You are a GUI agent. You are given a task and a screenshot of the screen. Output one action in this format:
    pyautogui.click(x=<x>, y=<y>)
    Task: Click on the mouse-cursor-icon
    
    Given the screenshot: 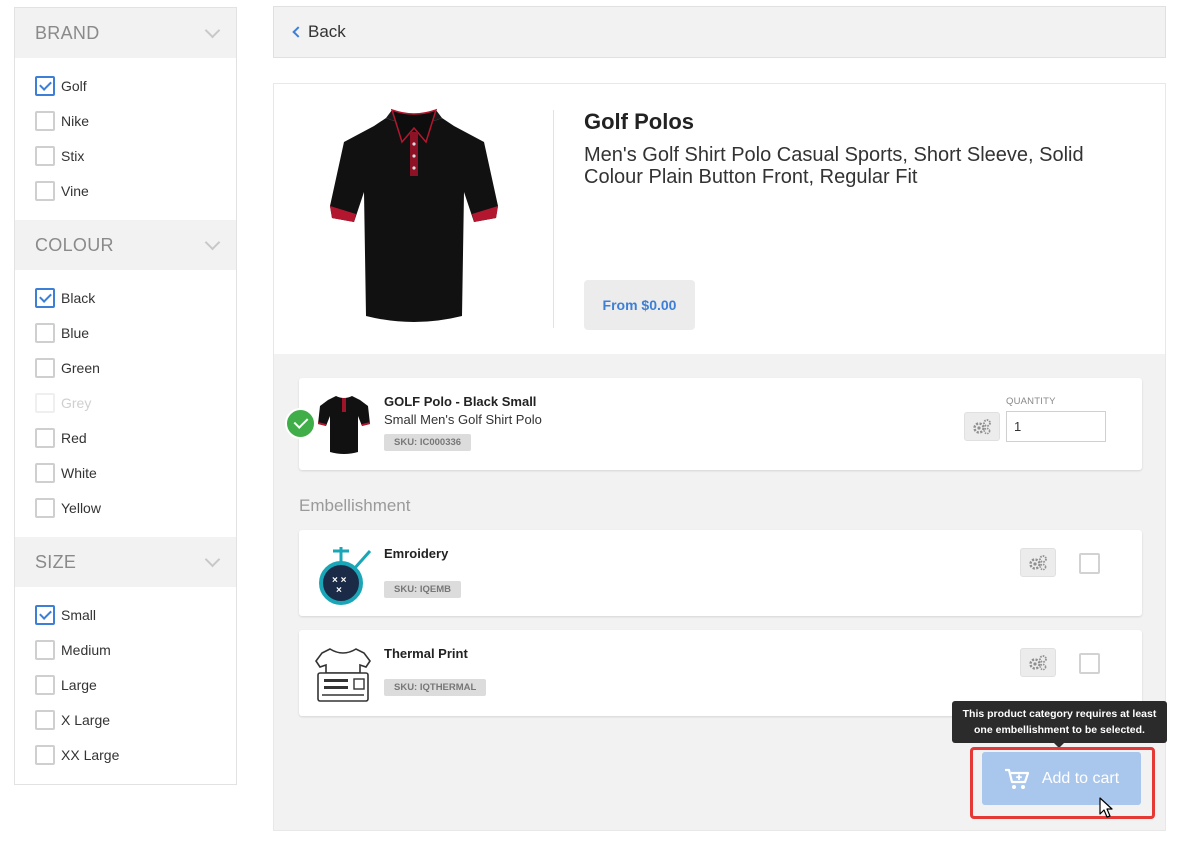 What is the action you would take?
    pyautogui.click(x=1106, y=807)
    